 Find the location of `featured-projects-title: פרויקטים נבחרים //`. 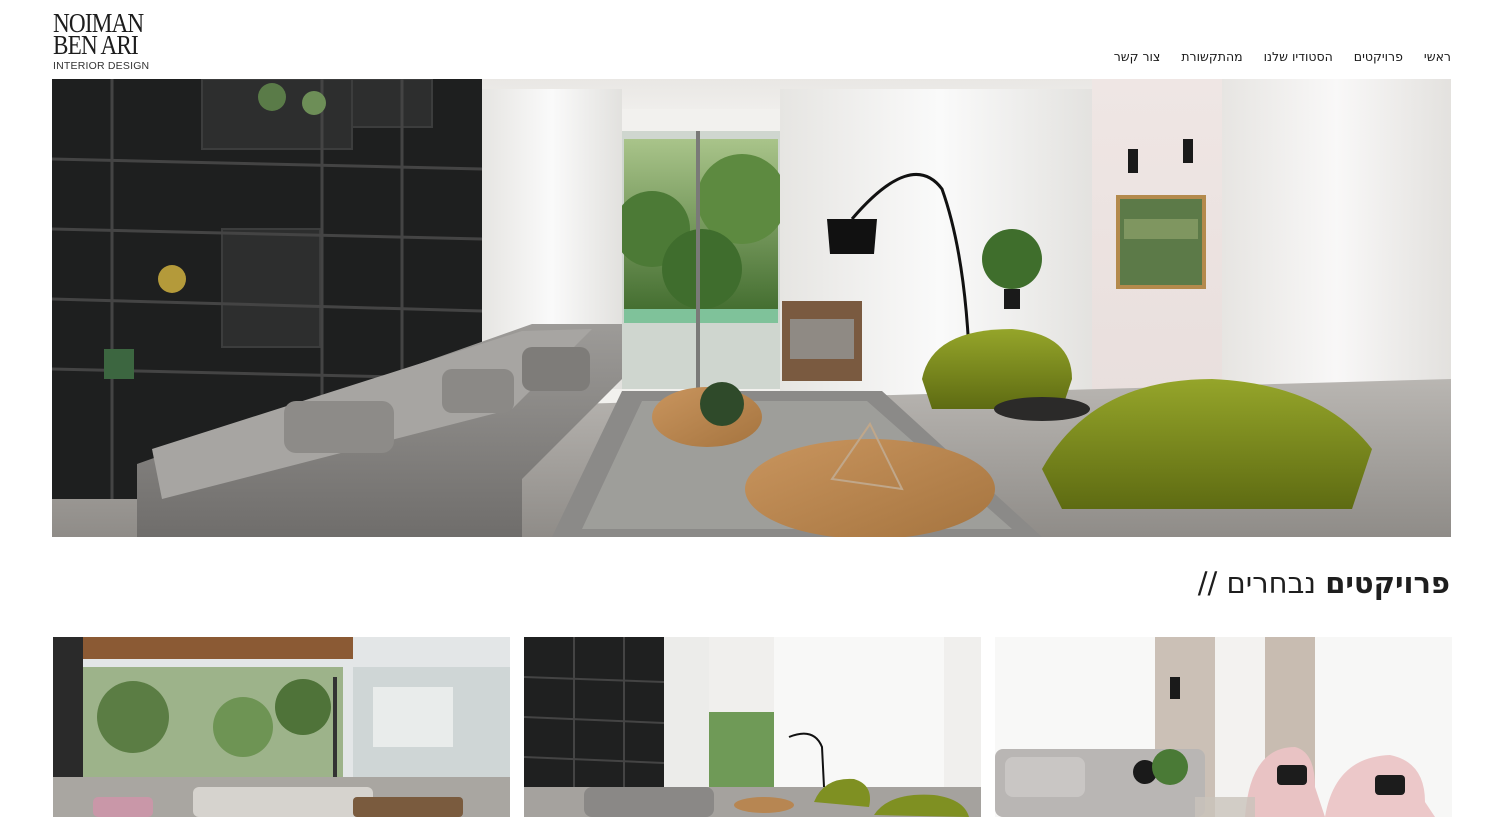

featured-projects-title: פרויקטים נבחרים // is located at coordinates (1324, 583).